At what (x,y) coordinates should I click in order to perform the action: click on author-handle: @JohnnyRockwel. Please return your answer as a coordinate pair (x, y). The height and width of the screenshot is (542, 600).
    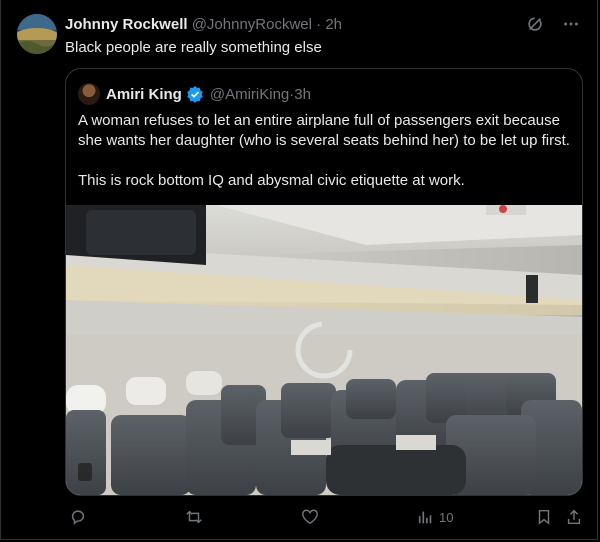
    Looking at the image, I should click on (252, 24).